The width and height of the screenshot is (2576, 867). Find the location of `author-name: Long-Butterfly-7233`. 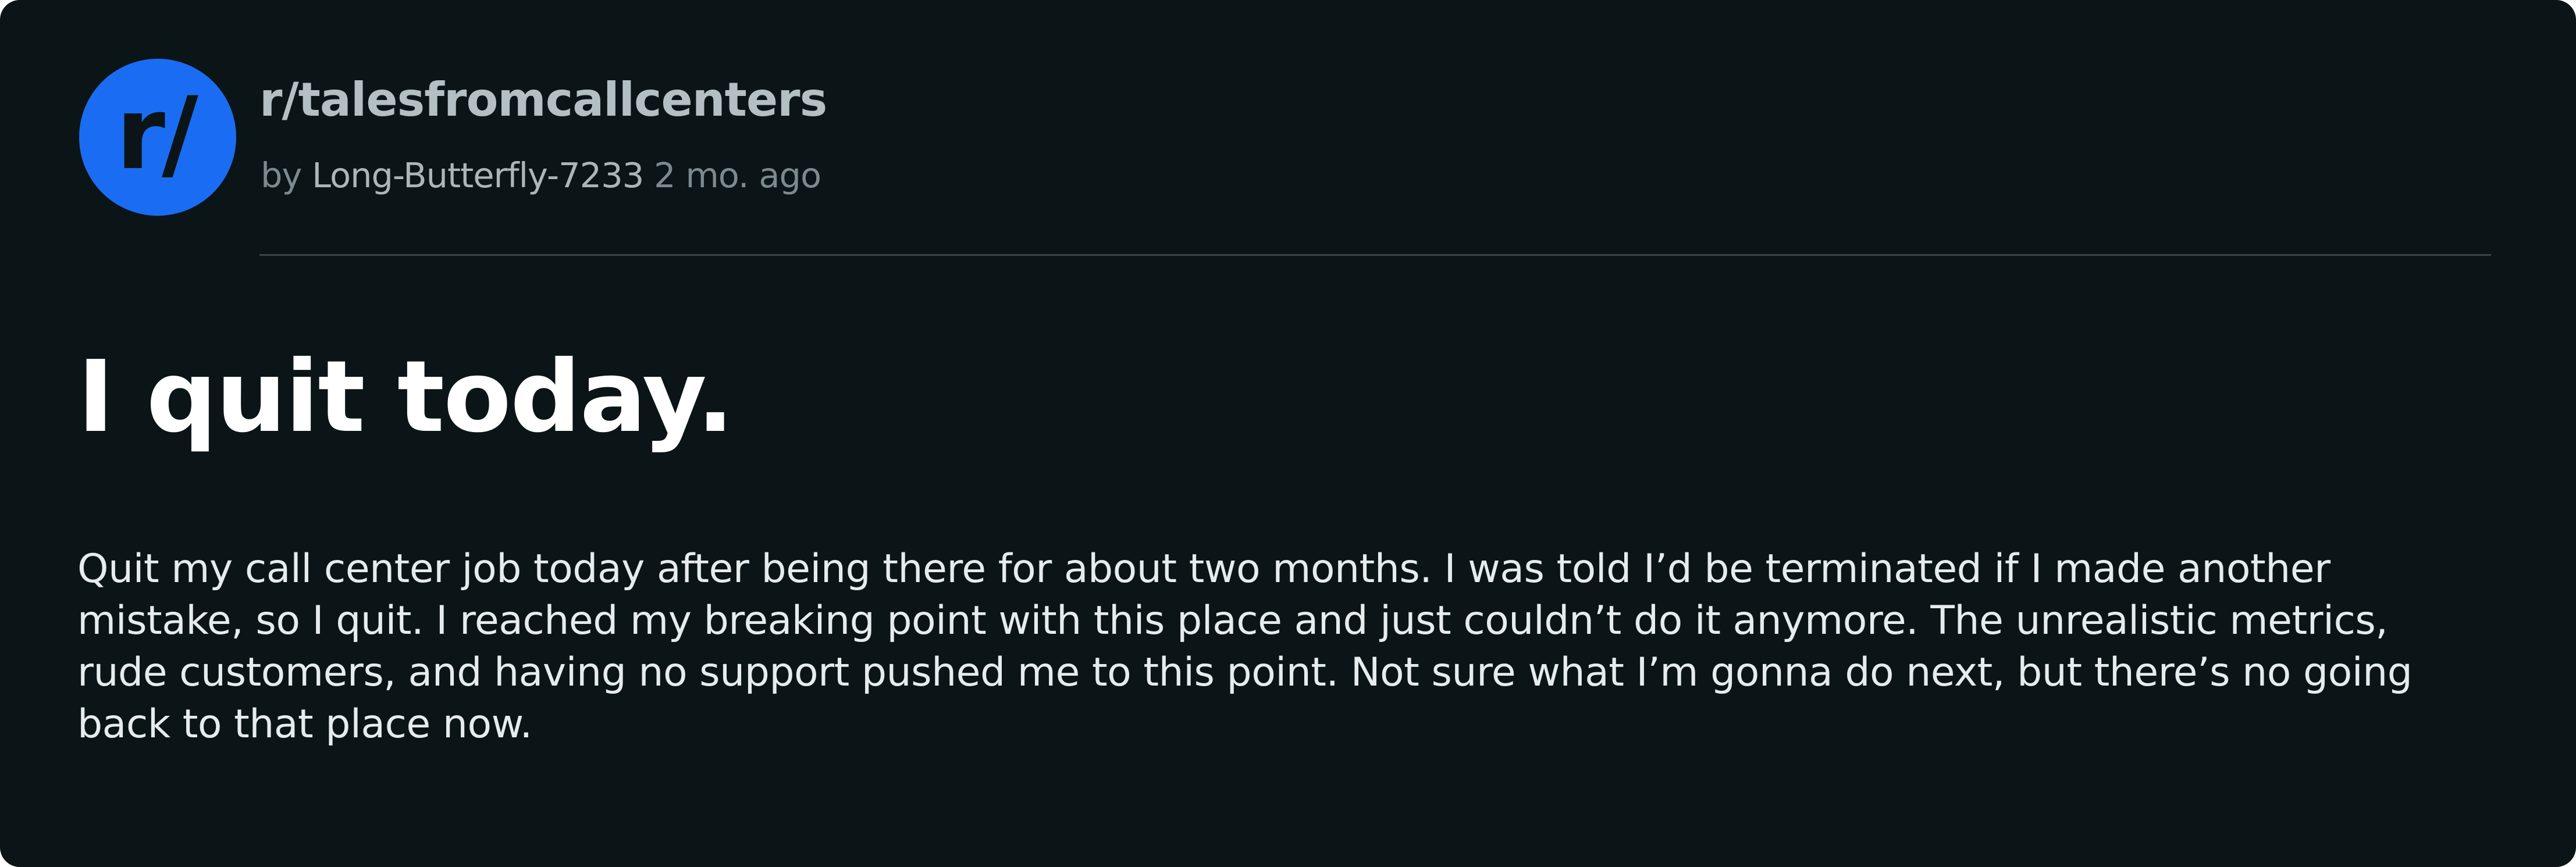

author-name: Long-Butterfly-7233 is located at coordinates (478, 175).